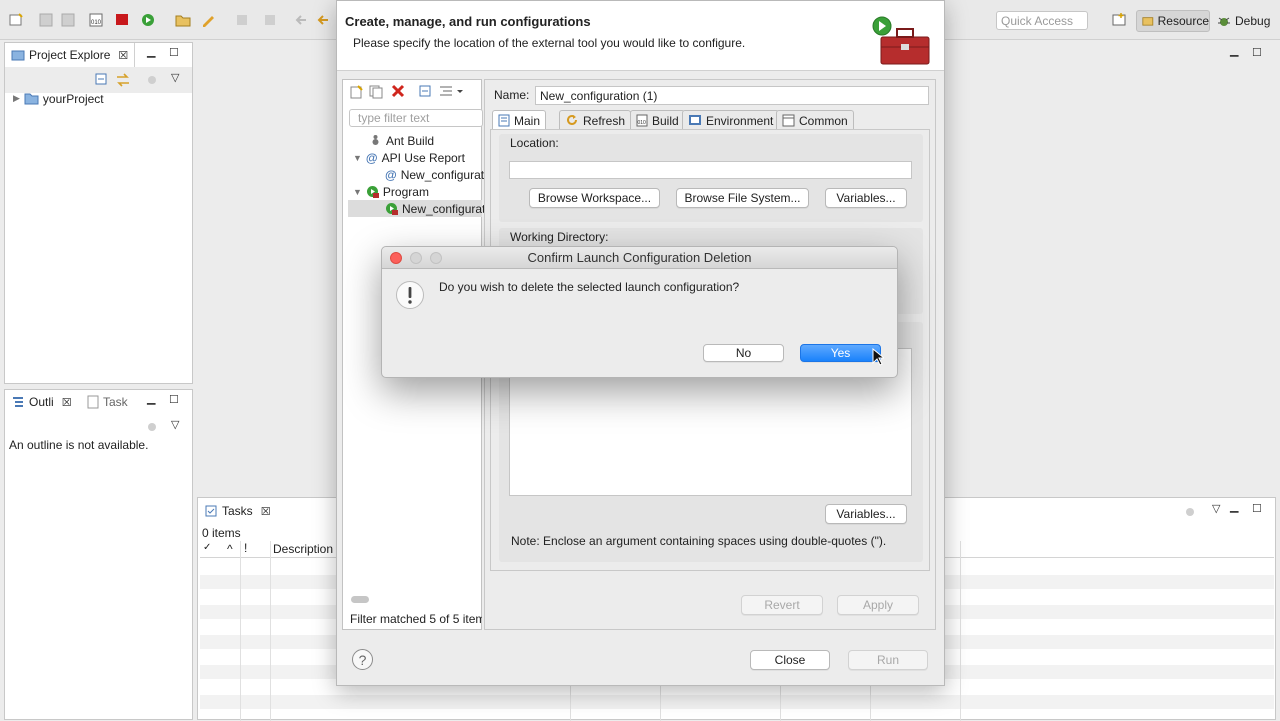 The width and height of the screenshot is (1280, 721). Describe the element at coordinates (360, 599) in the screenshot. I see `horizontal-scrollbar` at that location.